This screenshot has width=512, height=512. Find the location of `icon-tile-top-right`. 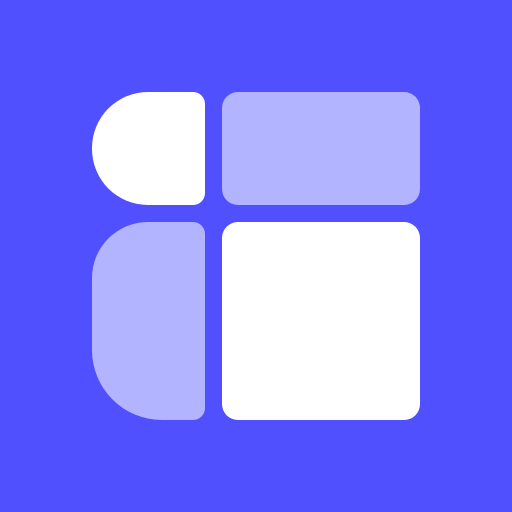

icon-tile-top-right is located at coordinates (321, 148).